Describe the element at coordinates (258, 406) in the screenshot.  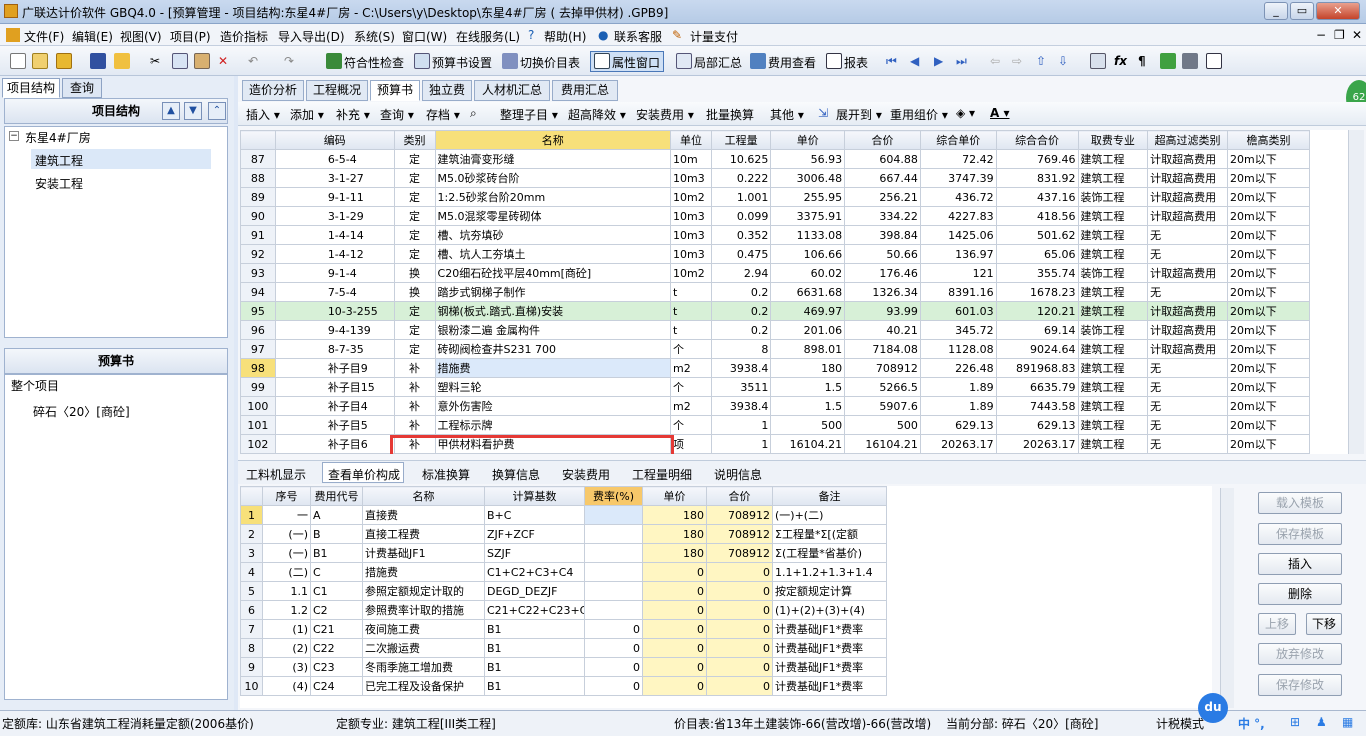
I see `row-number: 100` at that location.